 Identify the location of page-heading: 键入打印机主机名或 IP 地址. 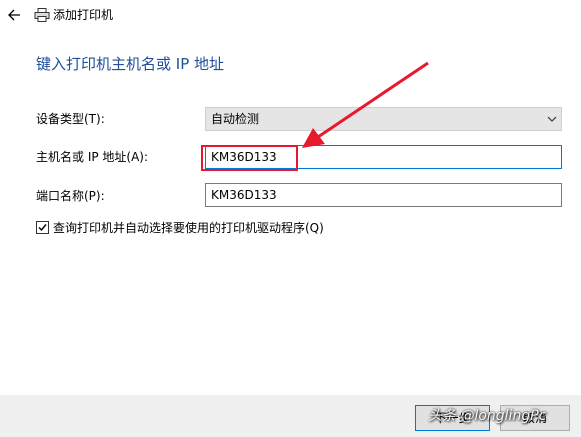
(130, 64).